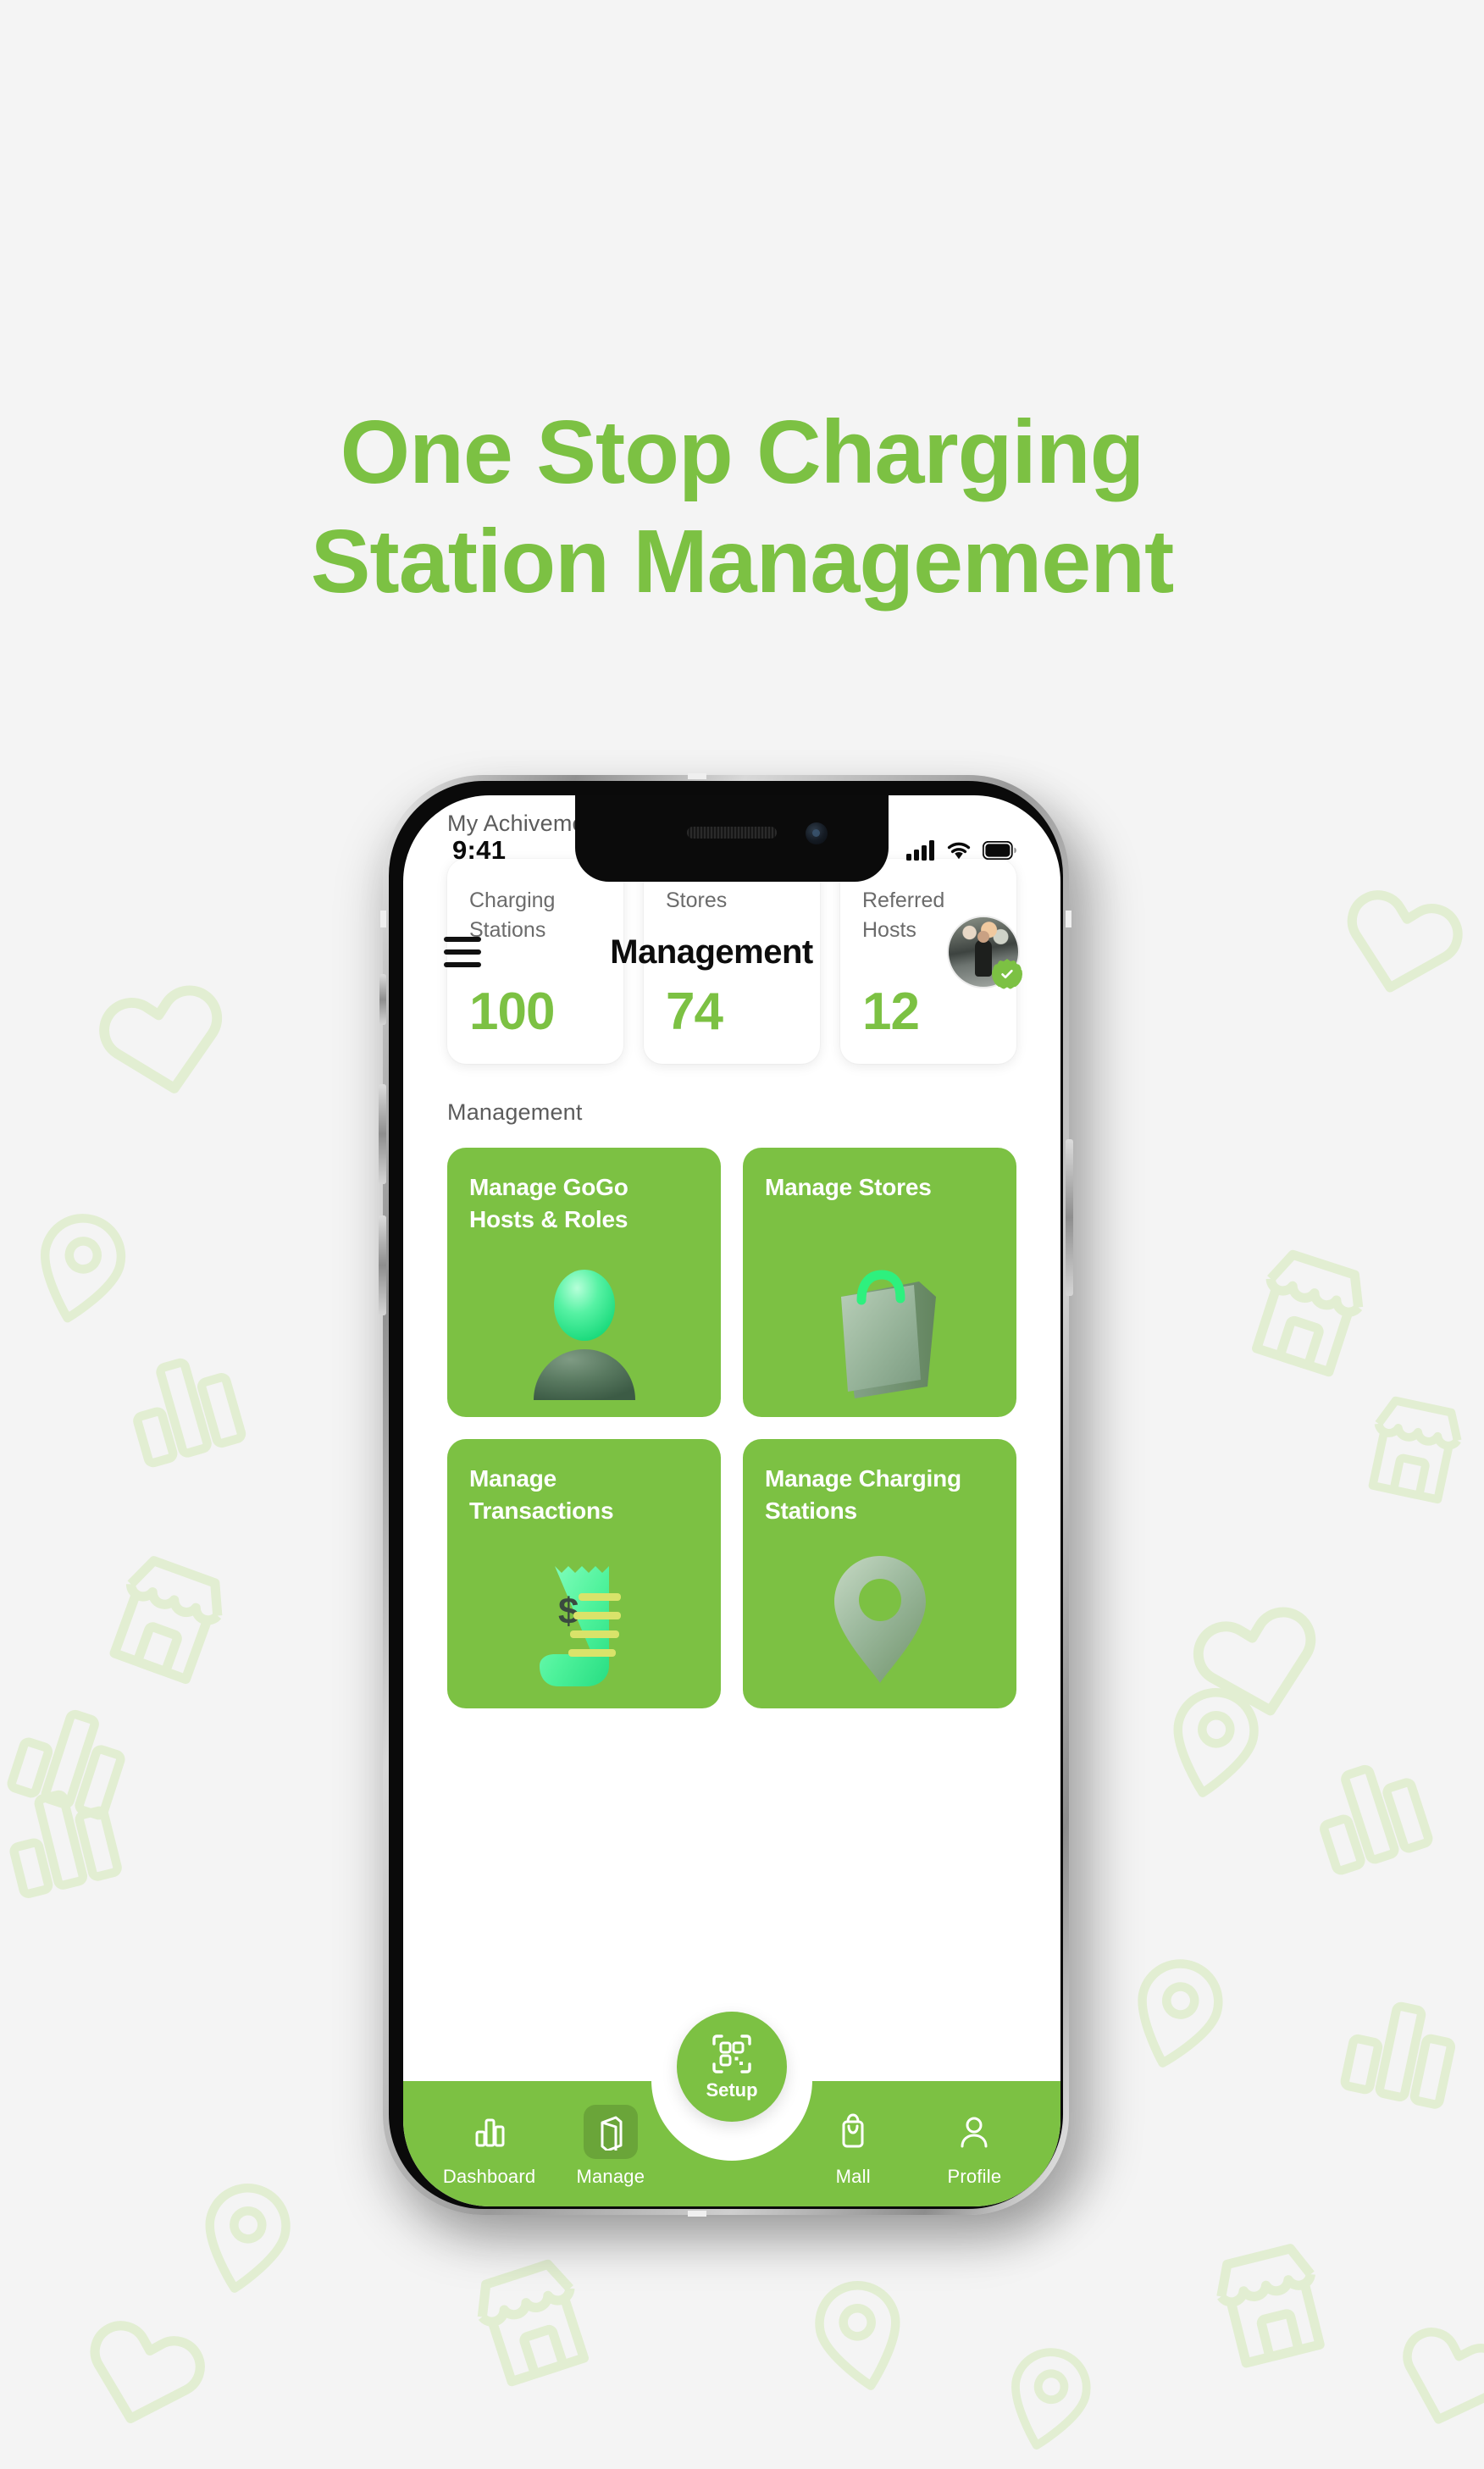 The width and height of the screenshot is (1484, 2469). I want to click on mute-switch-button, so click(382, 999).